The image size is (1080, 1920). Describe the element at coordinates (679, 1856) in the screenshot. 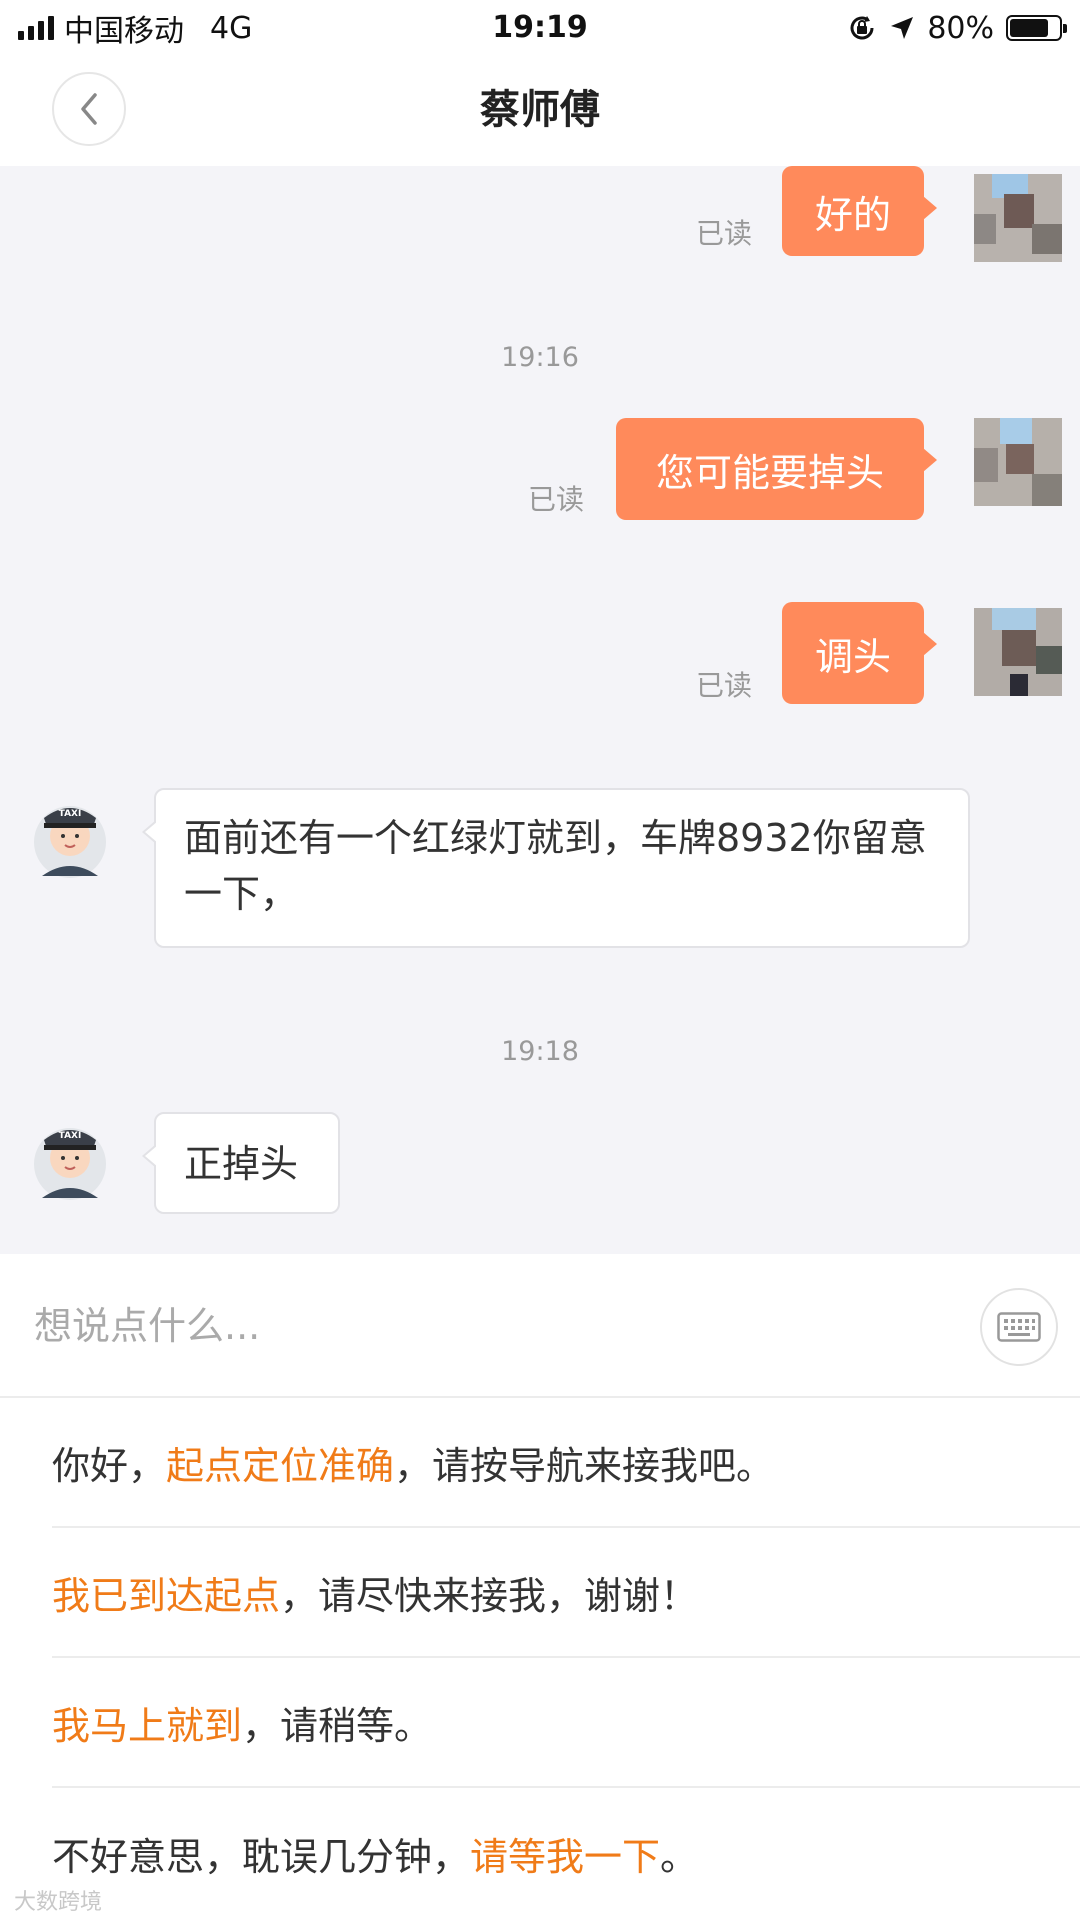

I see `quick-reply-text: 。` at that location.